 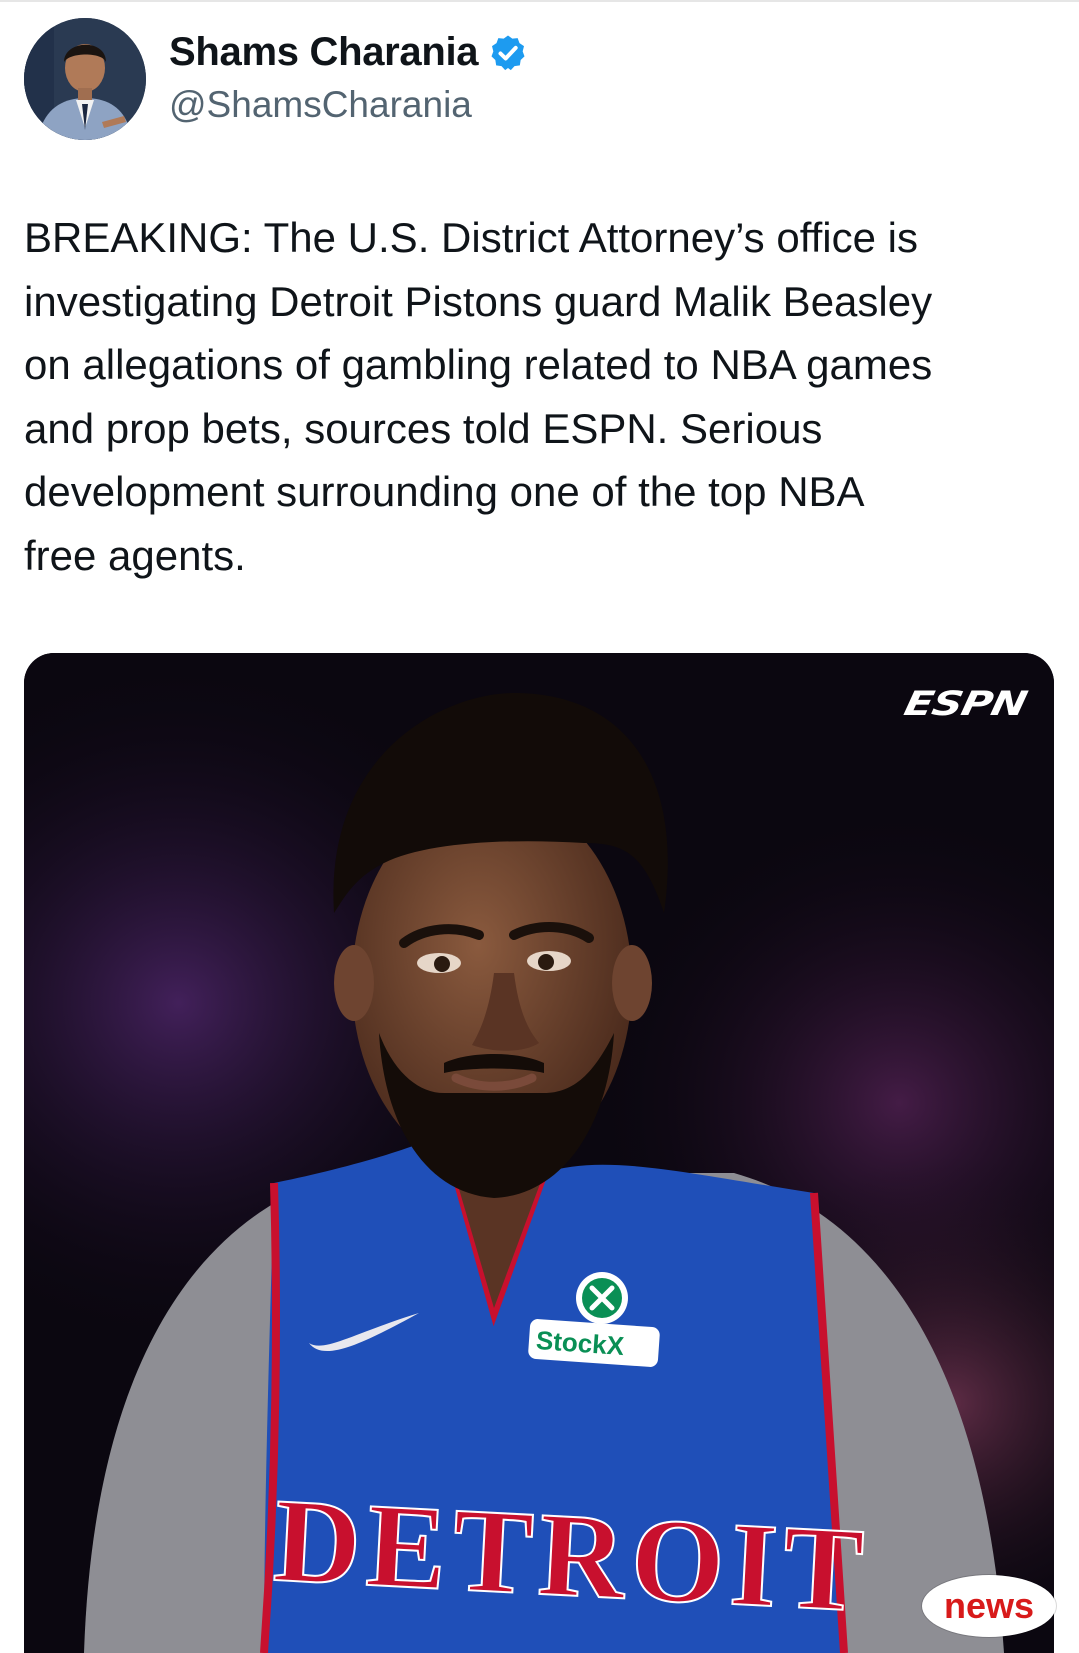 What do you see at coordinates (539, 1) in the screenshot?
I see `top-divider` at bounding box center [539, 1].